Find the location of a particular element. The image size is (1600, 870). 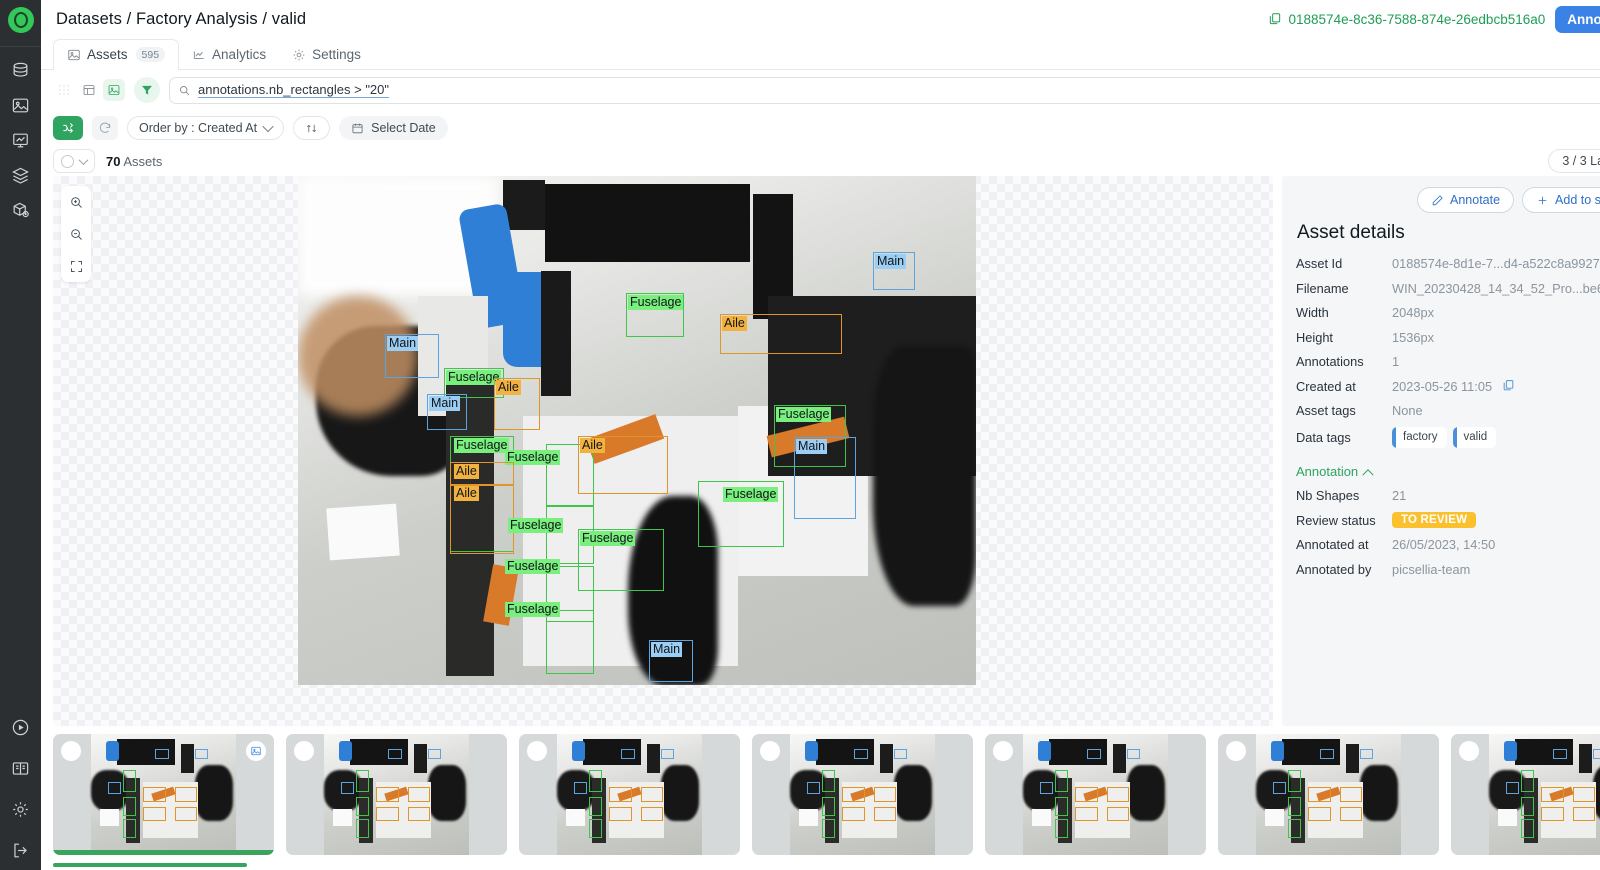

dataset-uuid: 0188574e-8c36-7588-874e-26edbcb516a0 is located at coordinates (1406, 19).